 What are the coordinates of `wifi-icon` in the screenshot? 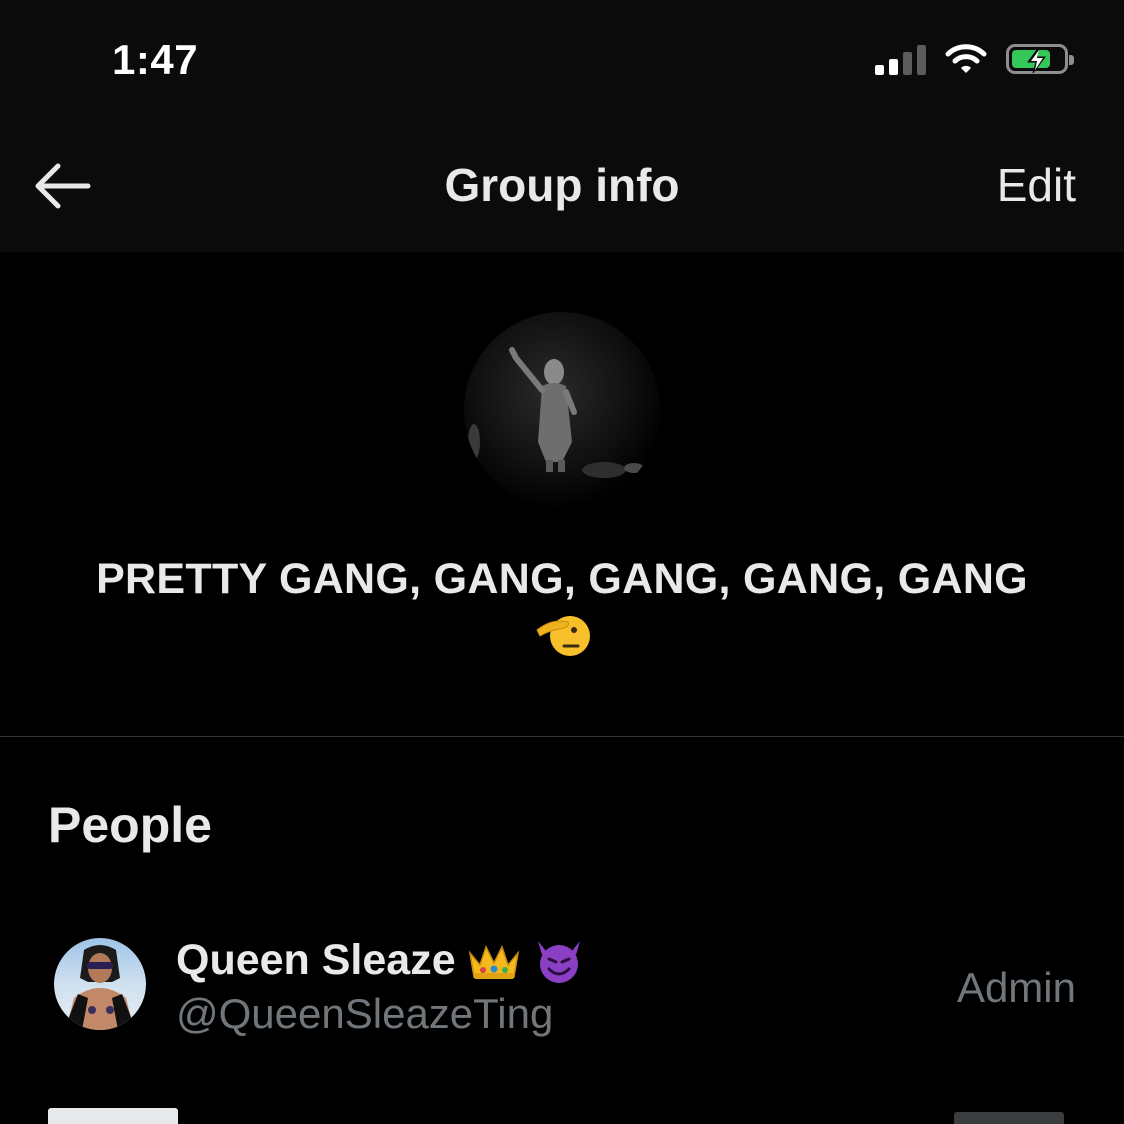 It's located at (966, 58).